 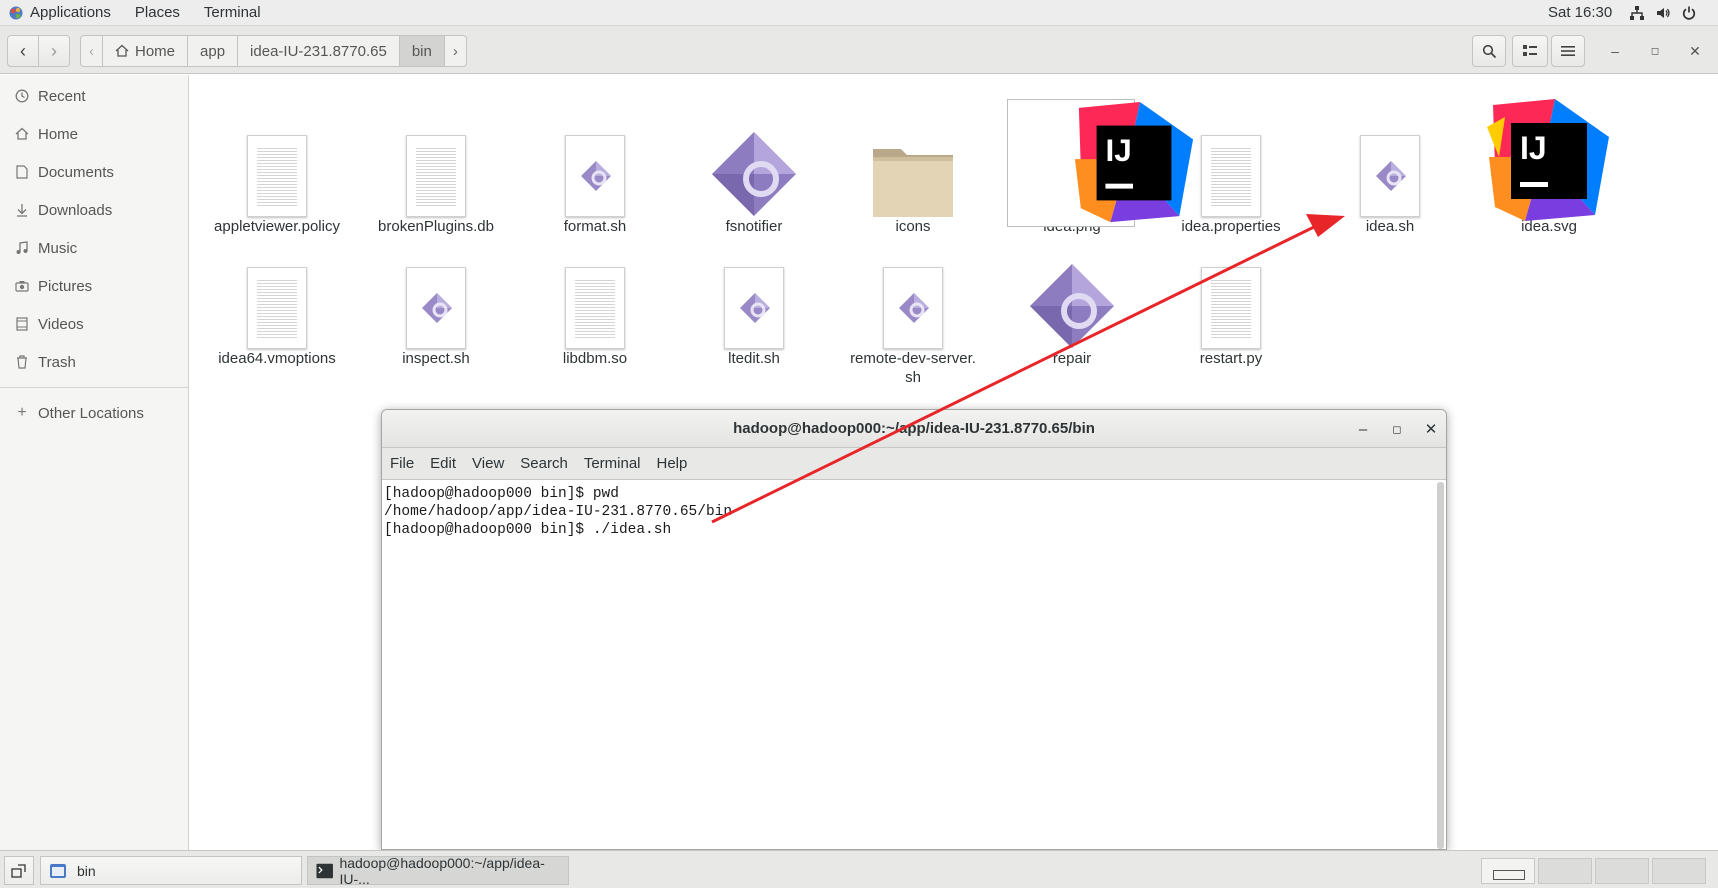 What do you see at coordinates (443, 463) in the screenshot?
I see `terminal-menu-edit: Edit` at bounding box center [443, 463].